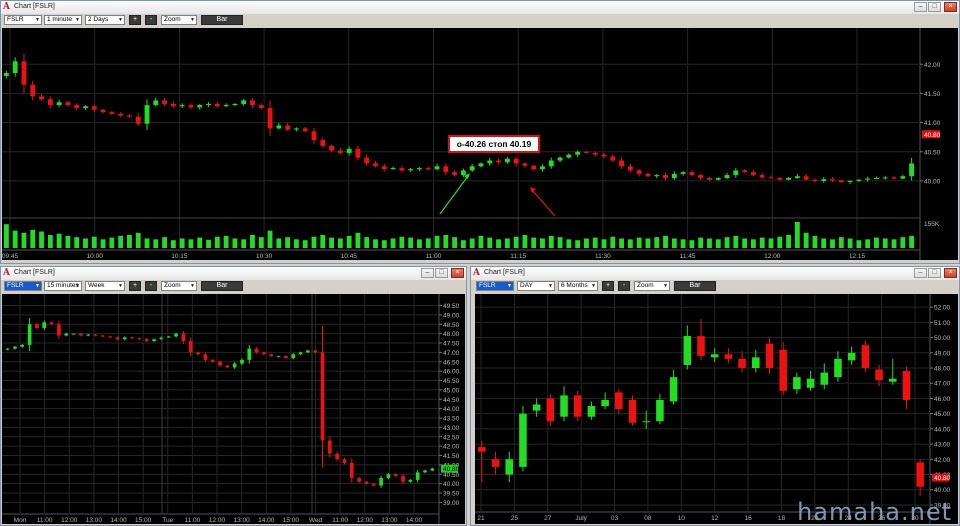  I want to click on range-select: 6 Months ▼, so click(578, 286).